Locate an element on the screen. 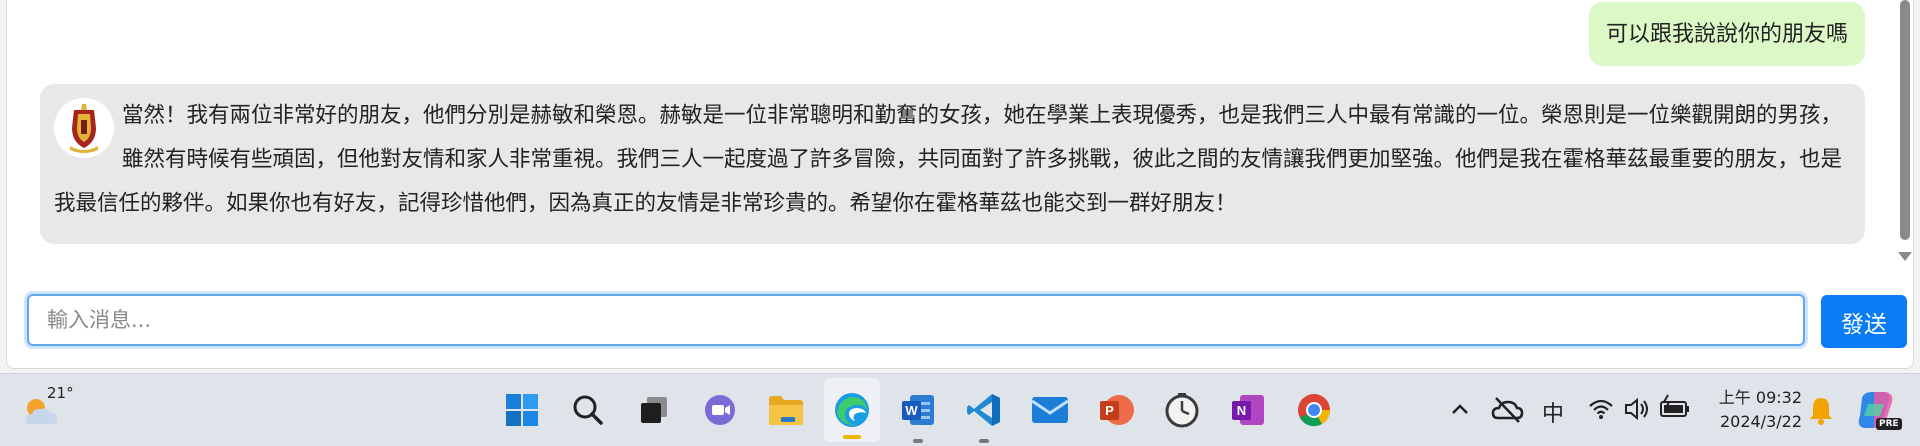 The height and width of the screenshot is (446, 1920). file-explorer-icon is located at coordinates (786, 410).